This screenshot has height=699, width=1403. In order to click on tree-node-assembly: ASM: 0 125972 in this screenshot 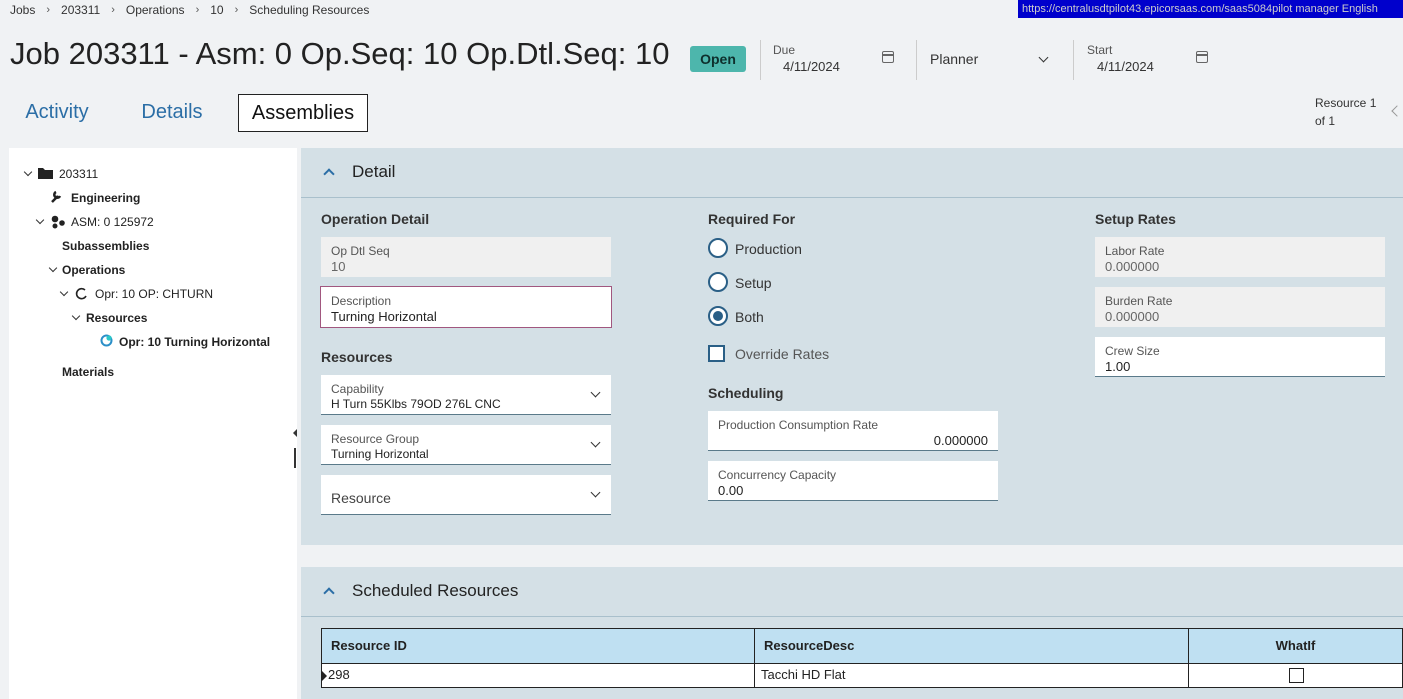, I will do `click(112, 222)`.